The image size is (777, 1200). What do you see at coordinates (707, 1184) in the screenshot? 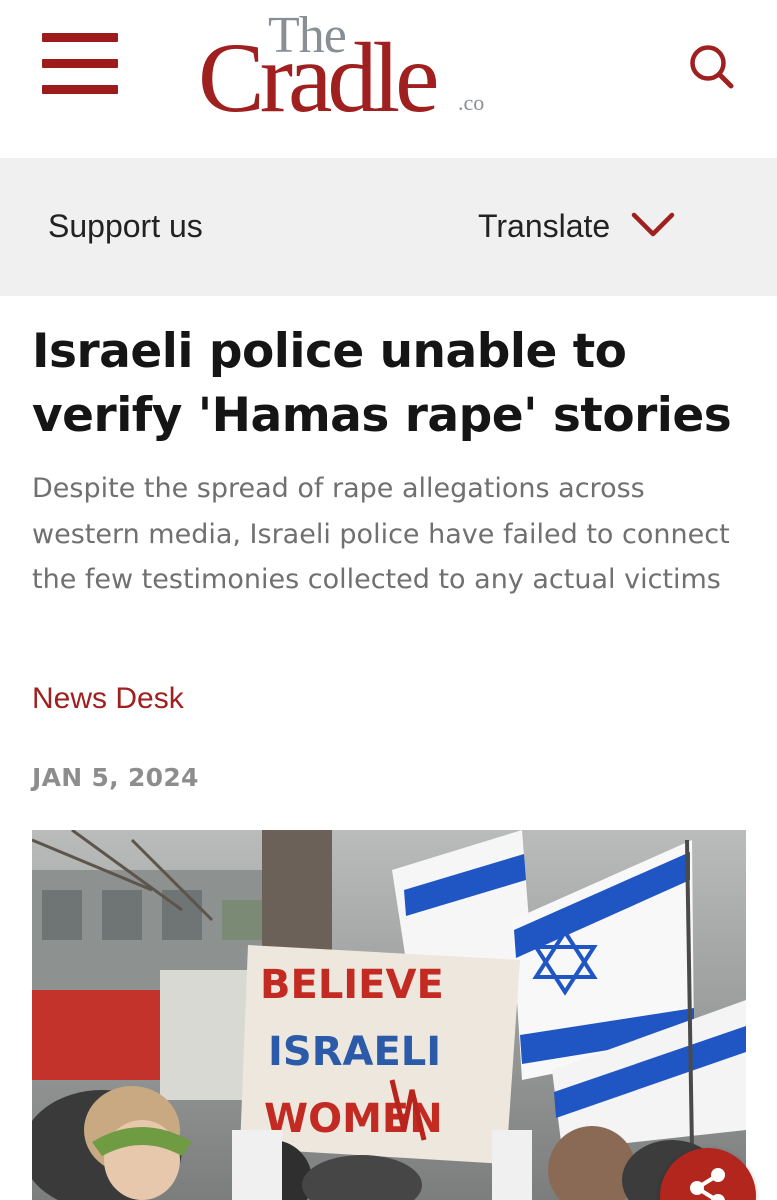
I see `share-icon` at bounding box center [707, 1184].